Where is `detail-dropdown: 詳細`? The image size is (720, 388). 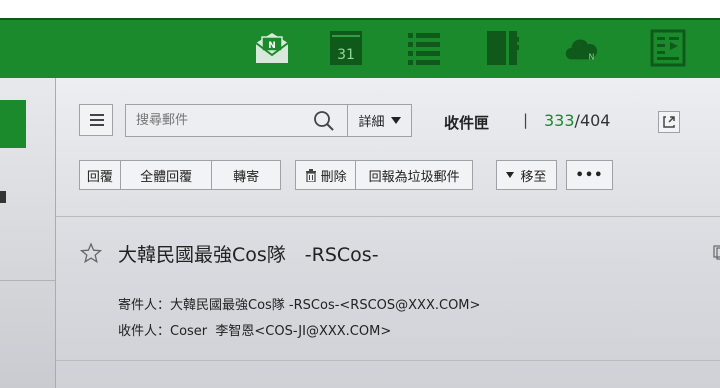 detail-dropdown: 詳細 is located at coordinates (379, 120).